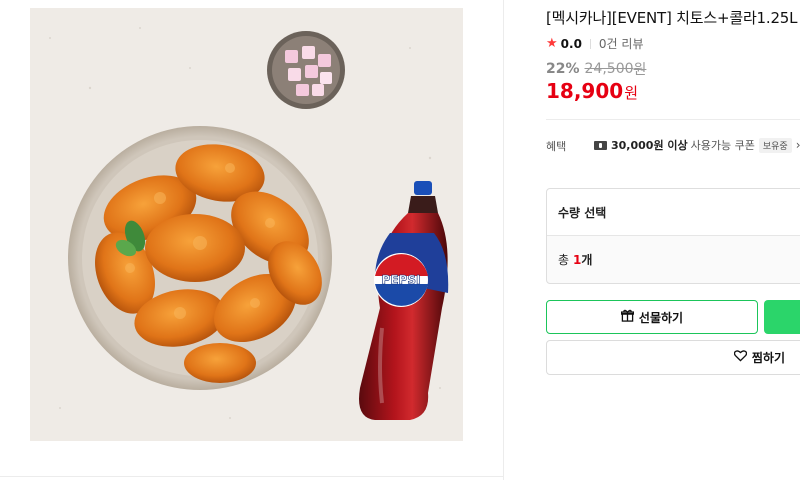 The height and width of the screenshot is (480, 800). What do you see at coordinates (621, 43) in the screenshot?
I see `review-count-link: 0건 리뷰` at bounding box center [621, 43].